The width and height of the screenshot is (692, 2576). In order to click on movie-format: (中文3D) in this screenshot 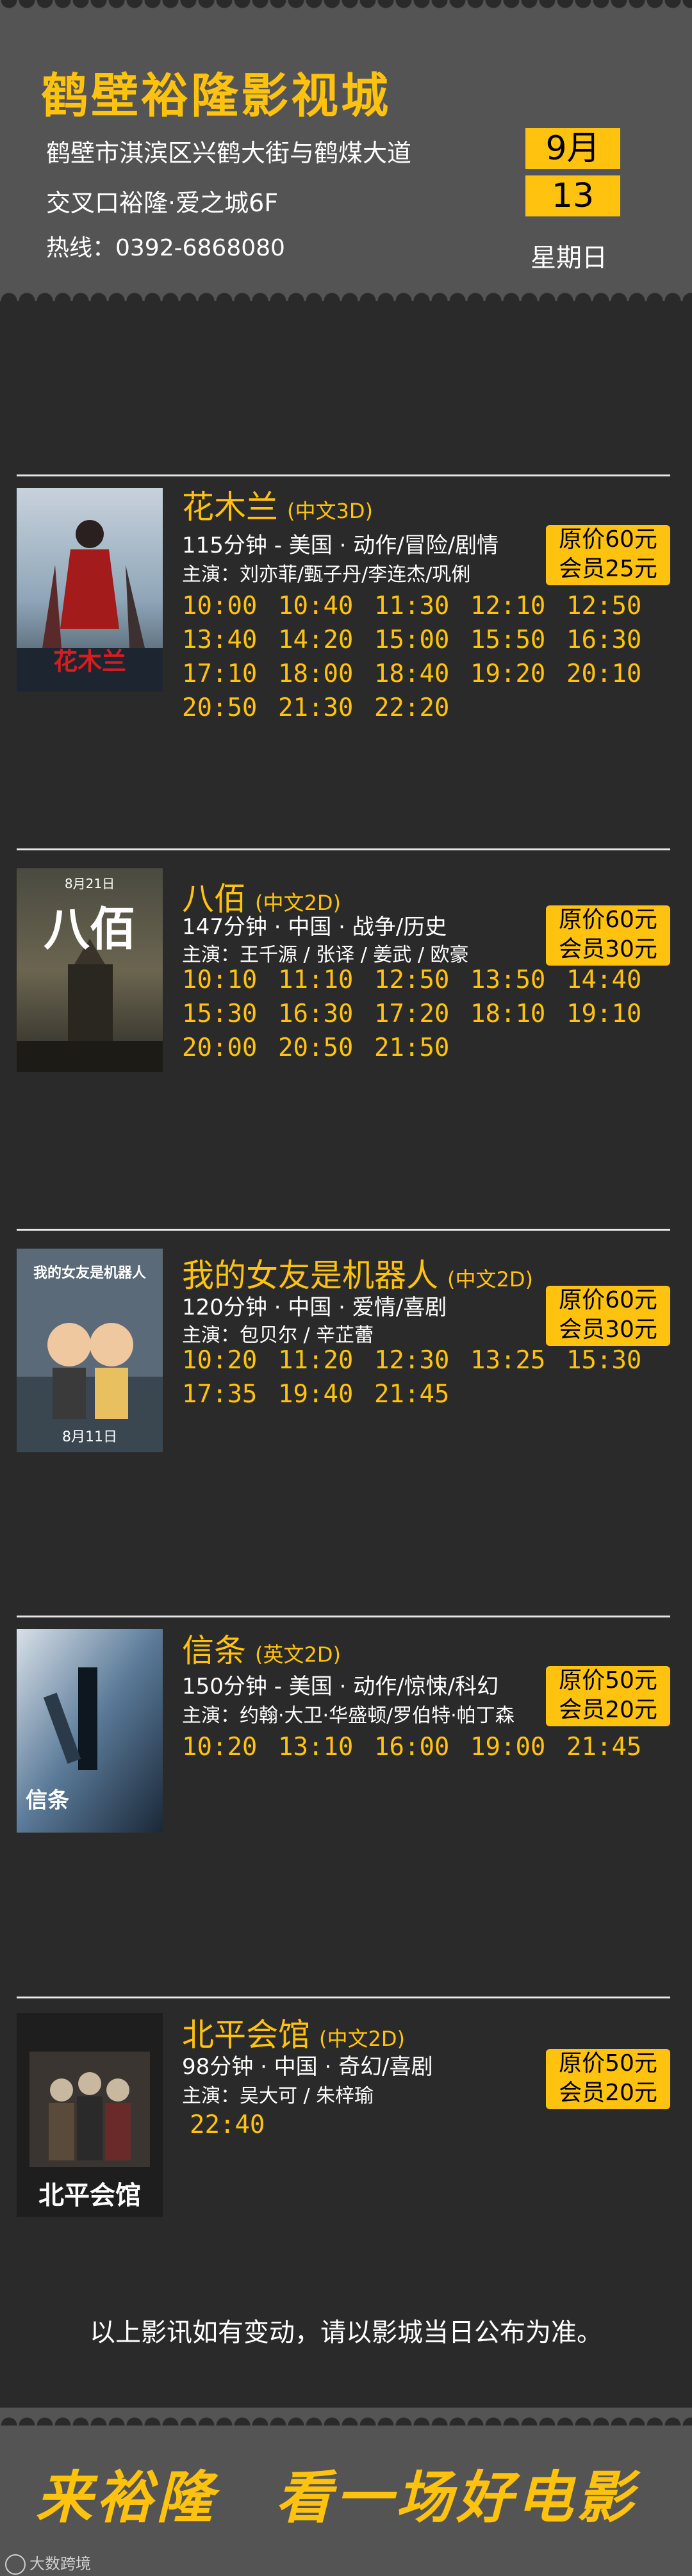, I will do `click(330, 511)`.